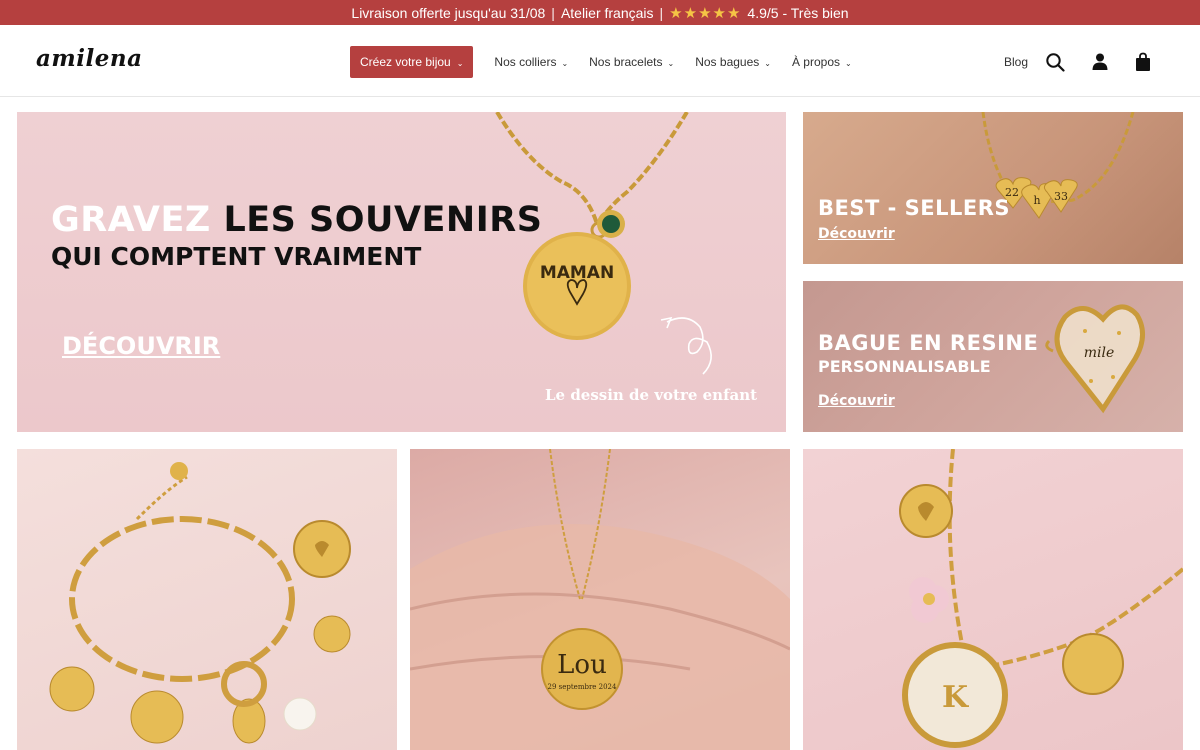  What do you see at coordinates (856, 234) in the screenshot?
I see `bestsellers-discover-link: Découvrir` at bounding box center [856, 234].